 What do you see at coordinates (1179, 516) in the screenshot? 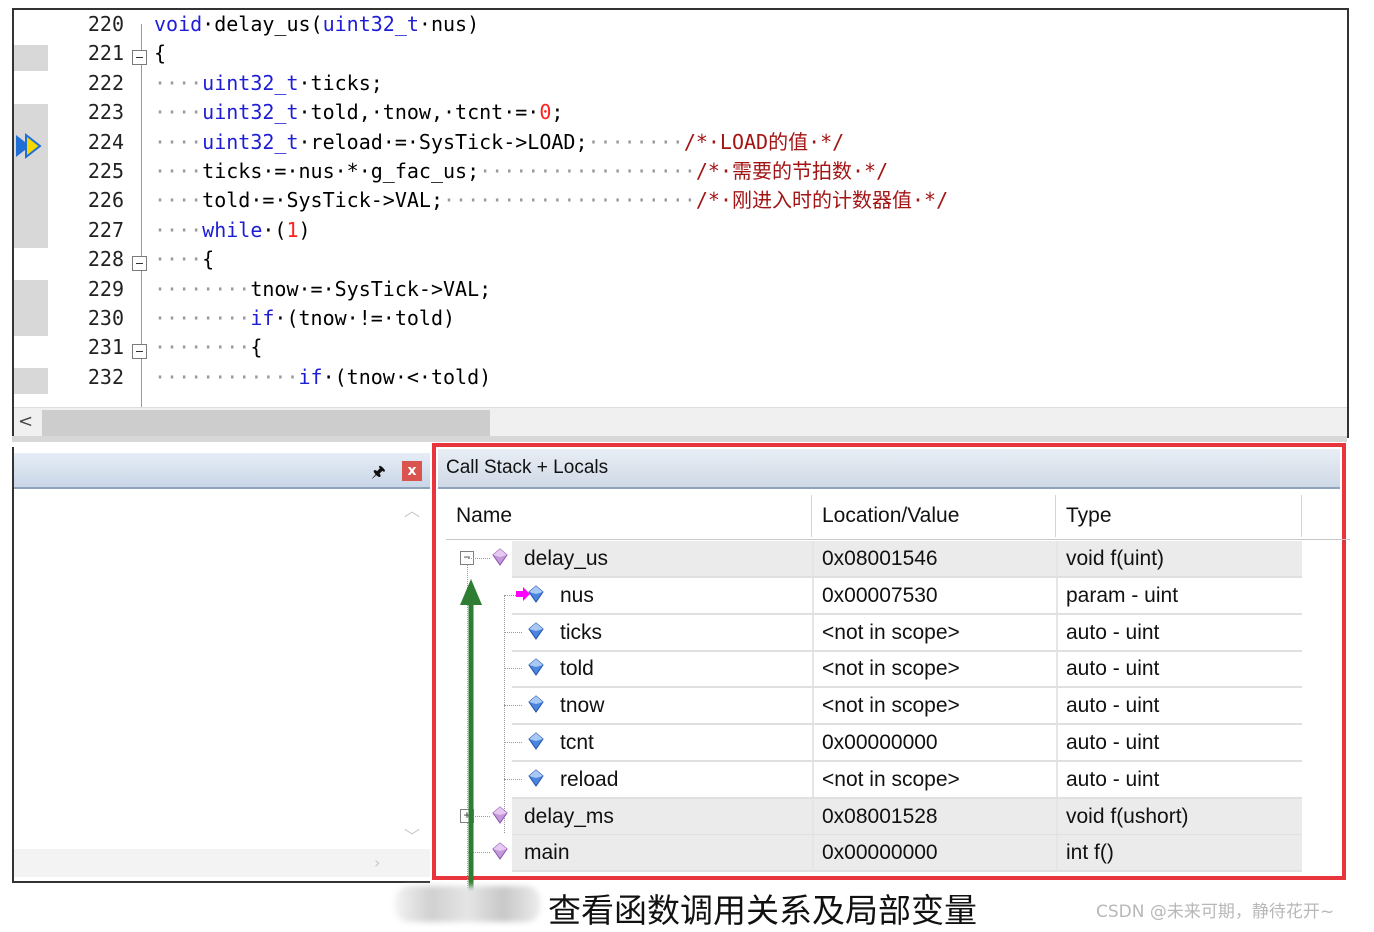
I see `column-header-type: Type` at bounding box center [1179, 516].